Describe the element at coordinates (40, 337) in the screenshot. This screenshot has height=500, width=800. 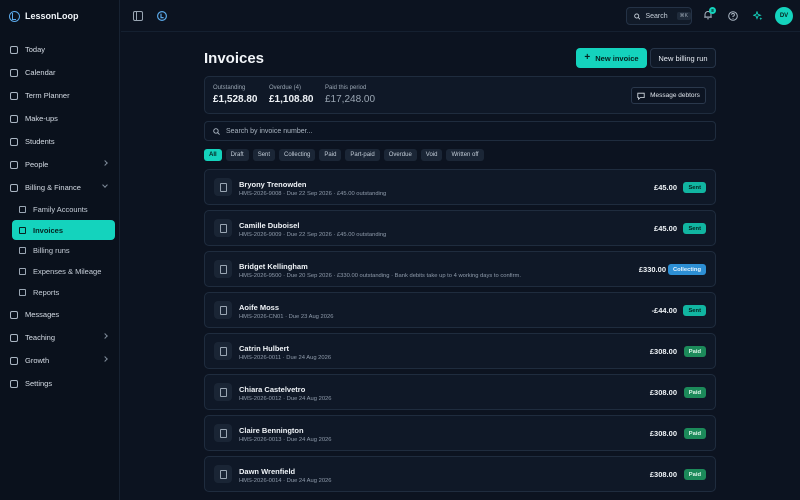
I see `sidebar-item-label: Teaching` at that location.